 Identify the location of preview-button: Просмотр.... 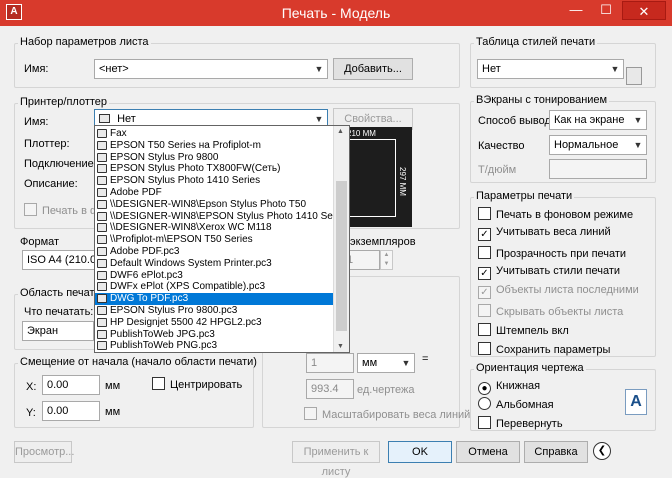
(44, 452).